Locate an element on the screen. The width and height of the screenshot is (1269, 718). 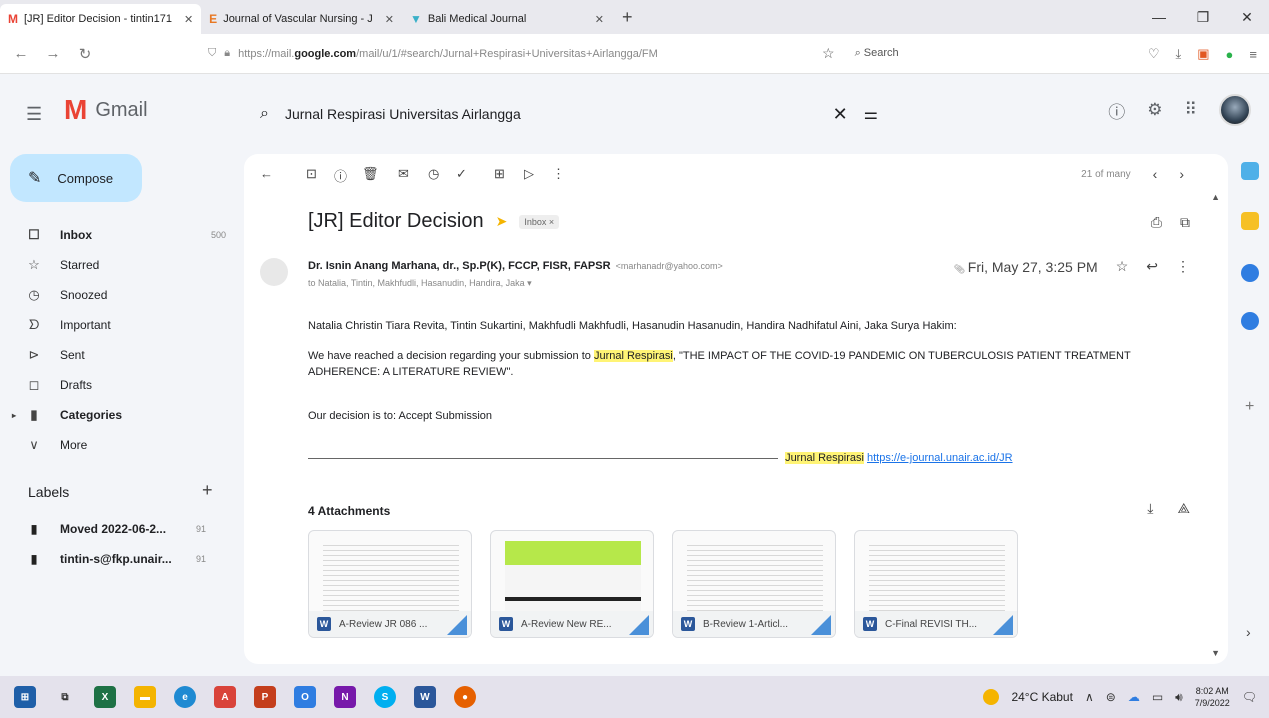
older-chevron-icon: › is located at coordinates (1181, 174).